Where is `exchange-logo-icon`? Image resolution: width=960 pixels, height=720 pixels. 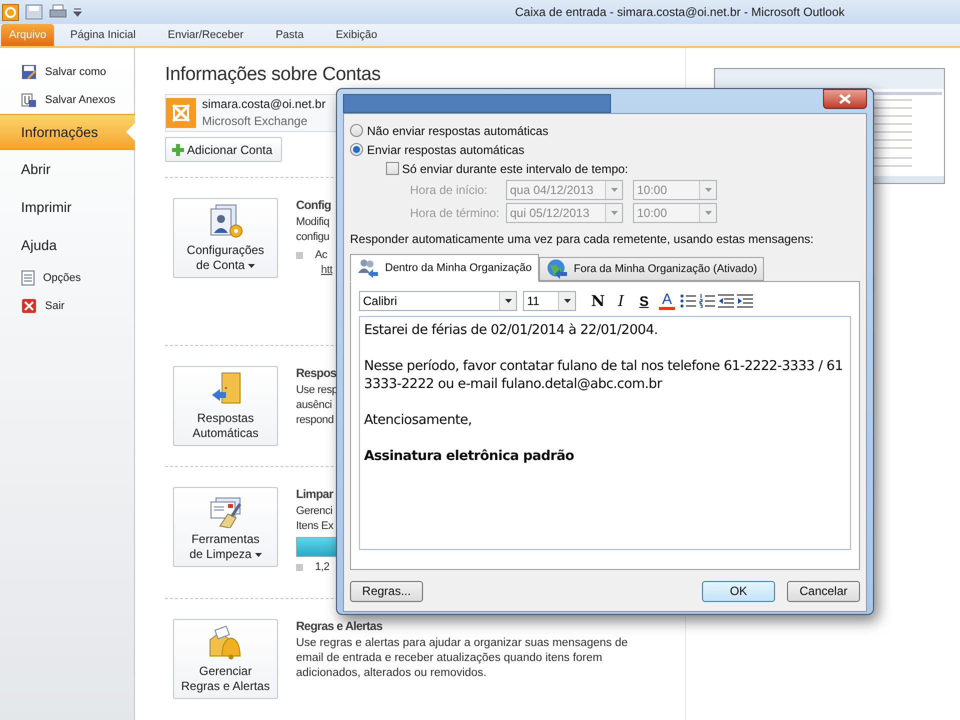 exchange-logo-icon is located at coordinates (181, 113).